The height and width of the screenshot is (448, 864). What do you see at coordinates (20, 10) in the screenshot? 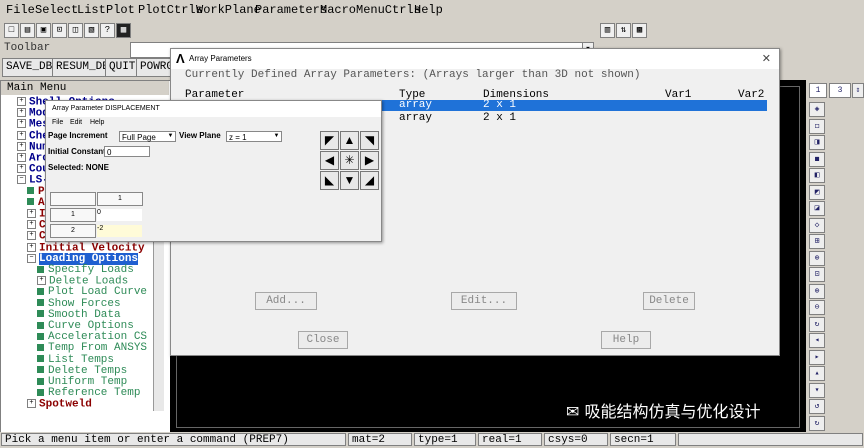
I see `menu-file: File` at bounding box center [20, 10].